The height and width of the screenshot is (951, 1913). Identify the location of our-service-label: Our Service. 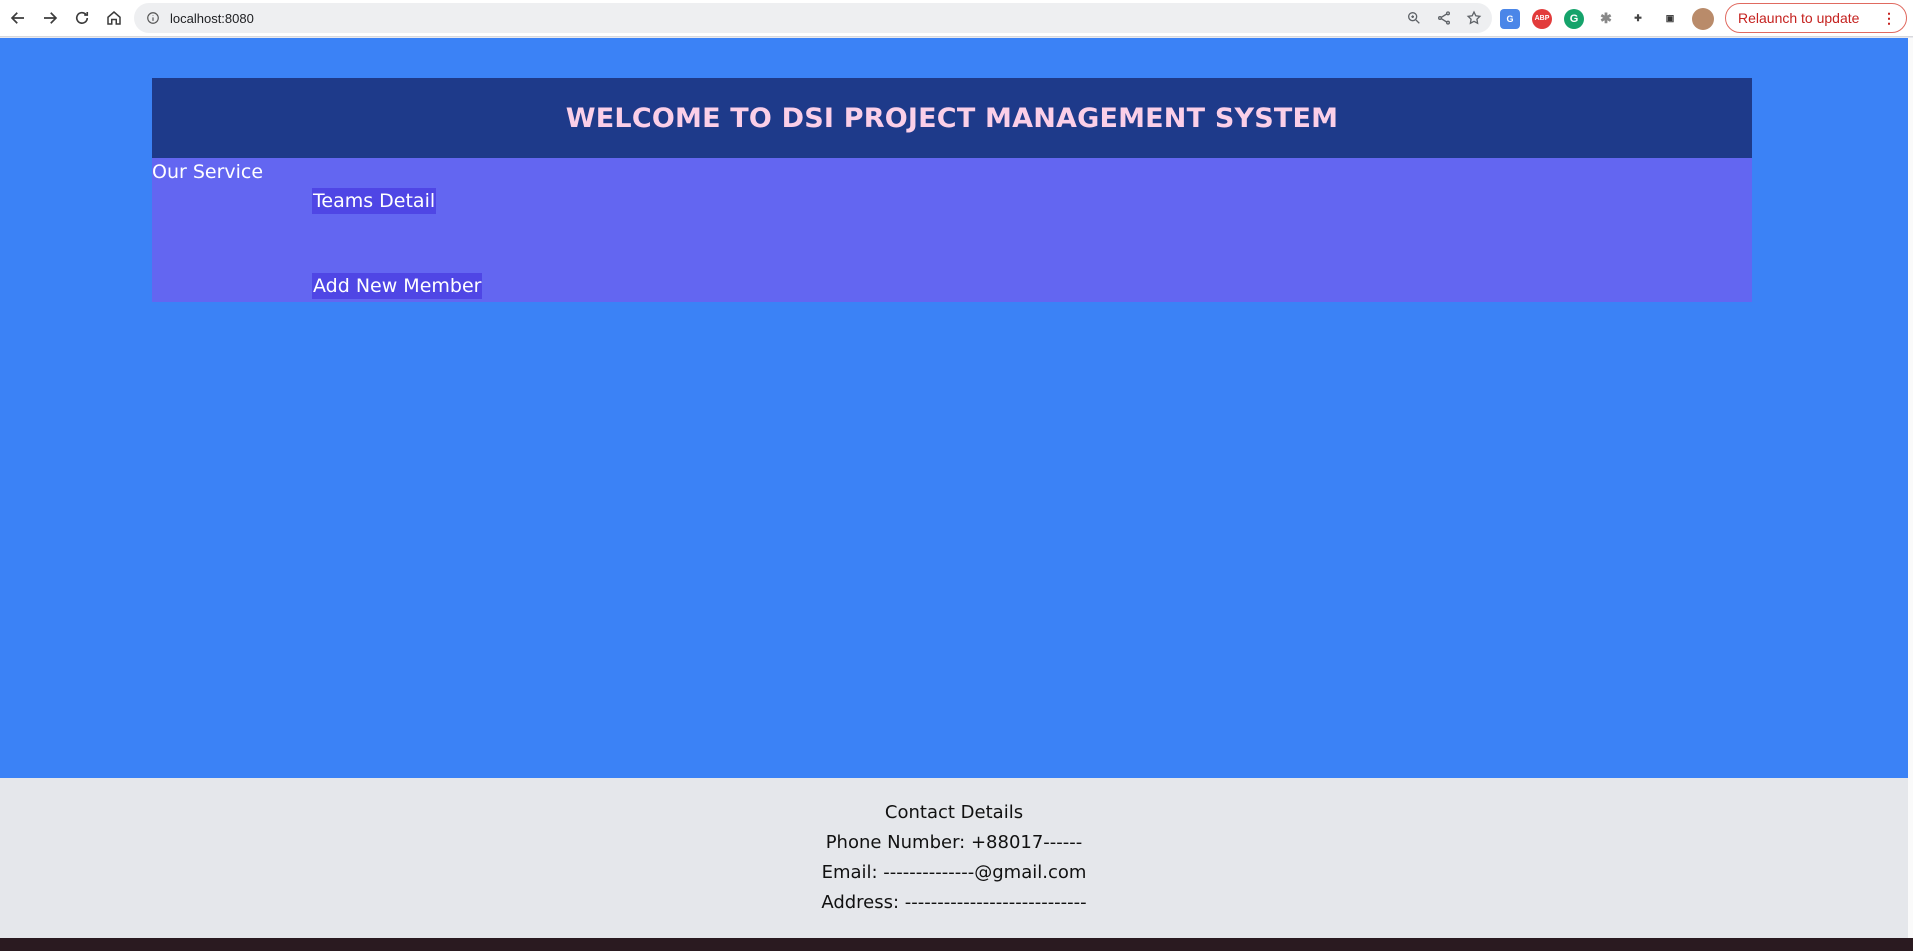
(208, 172).